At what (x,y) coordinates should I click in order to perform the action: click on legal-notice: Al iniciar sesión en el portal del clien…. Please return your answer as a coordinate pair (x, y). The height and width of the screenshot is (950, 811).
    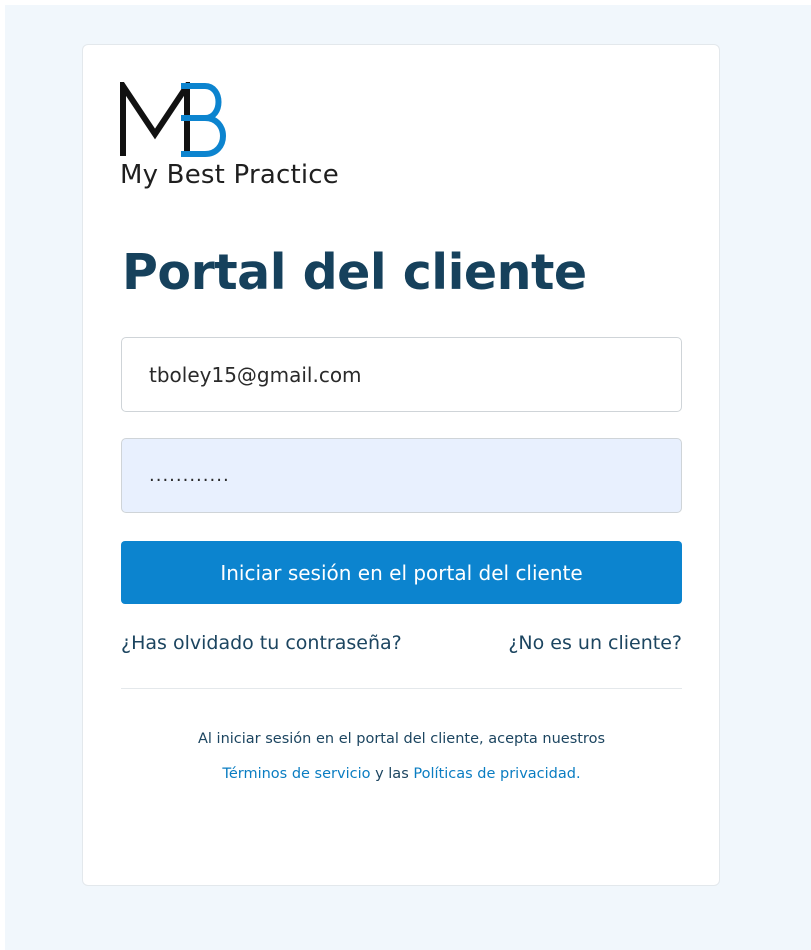
    Looking at the image, I should click on (401, 757).